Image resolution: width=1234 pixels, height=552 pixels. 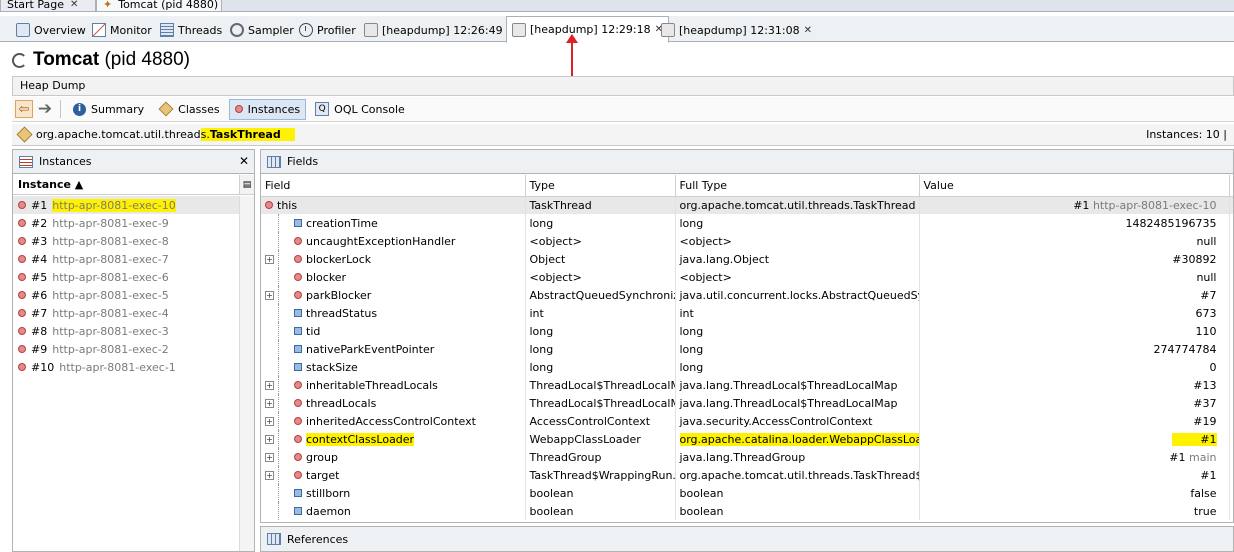 I want to click on instance-row: #10 http-apr-8081-exec-1, so click(x=126, y=367).